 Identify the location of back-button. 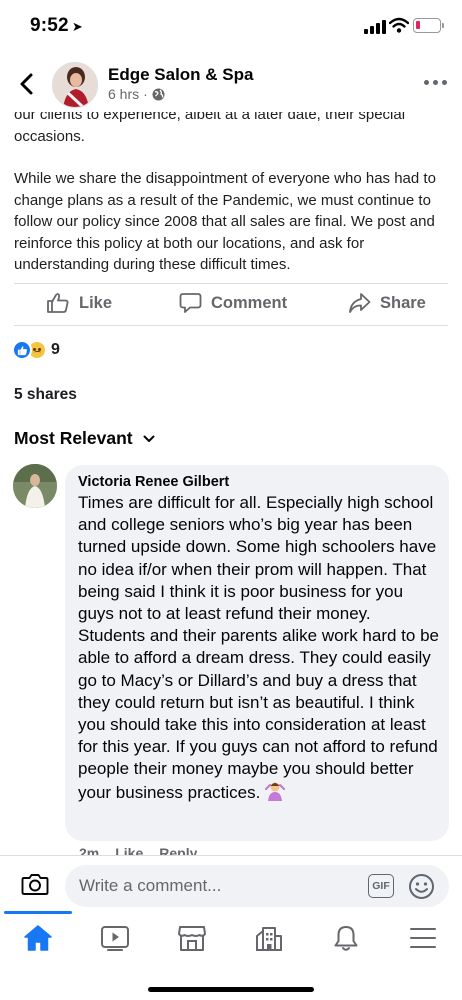
(27, 84).